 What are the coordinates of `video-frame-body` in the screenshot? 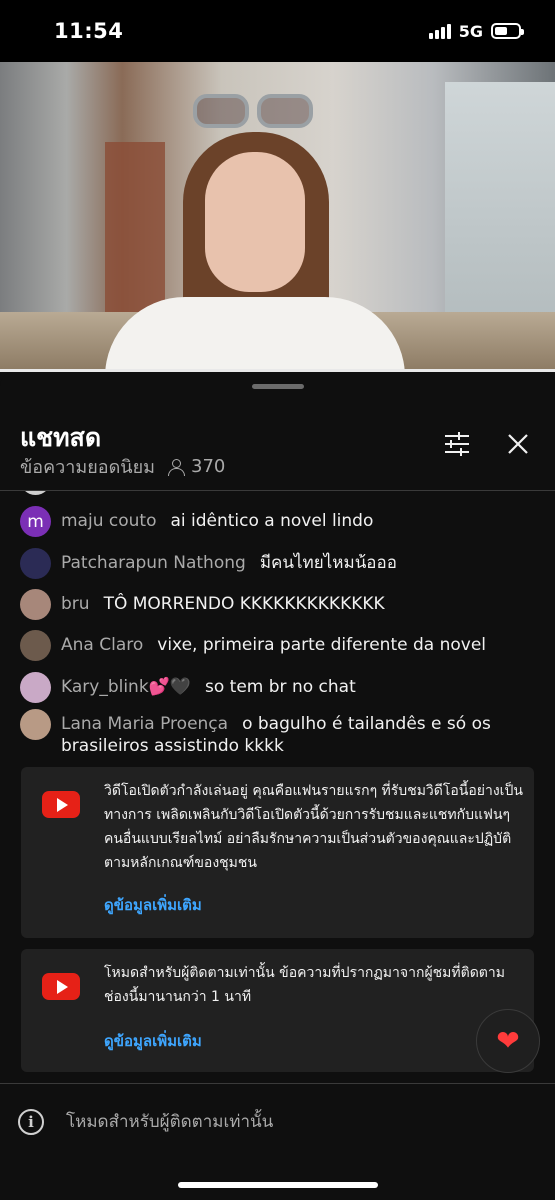 It's located at (255, 334).